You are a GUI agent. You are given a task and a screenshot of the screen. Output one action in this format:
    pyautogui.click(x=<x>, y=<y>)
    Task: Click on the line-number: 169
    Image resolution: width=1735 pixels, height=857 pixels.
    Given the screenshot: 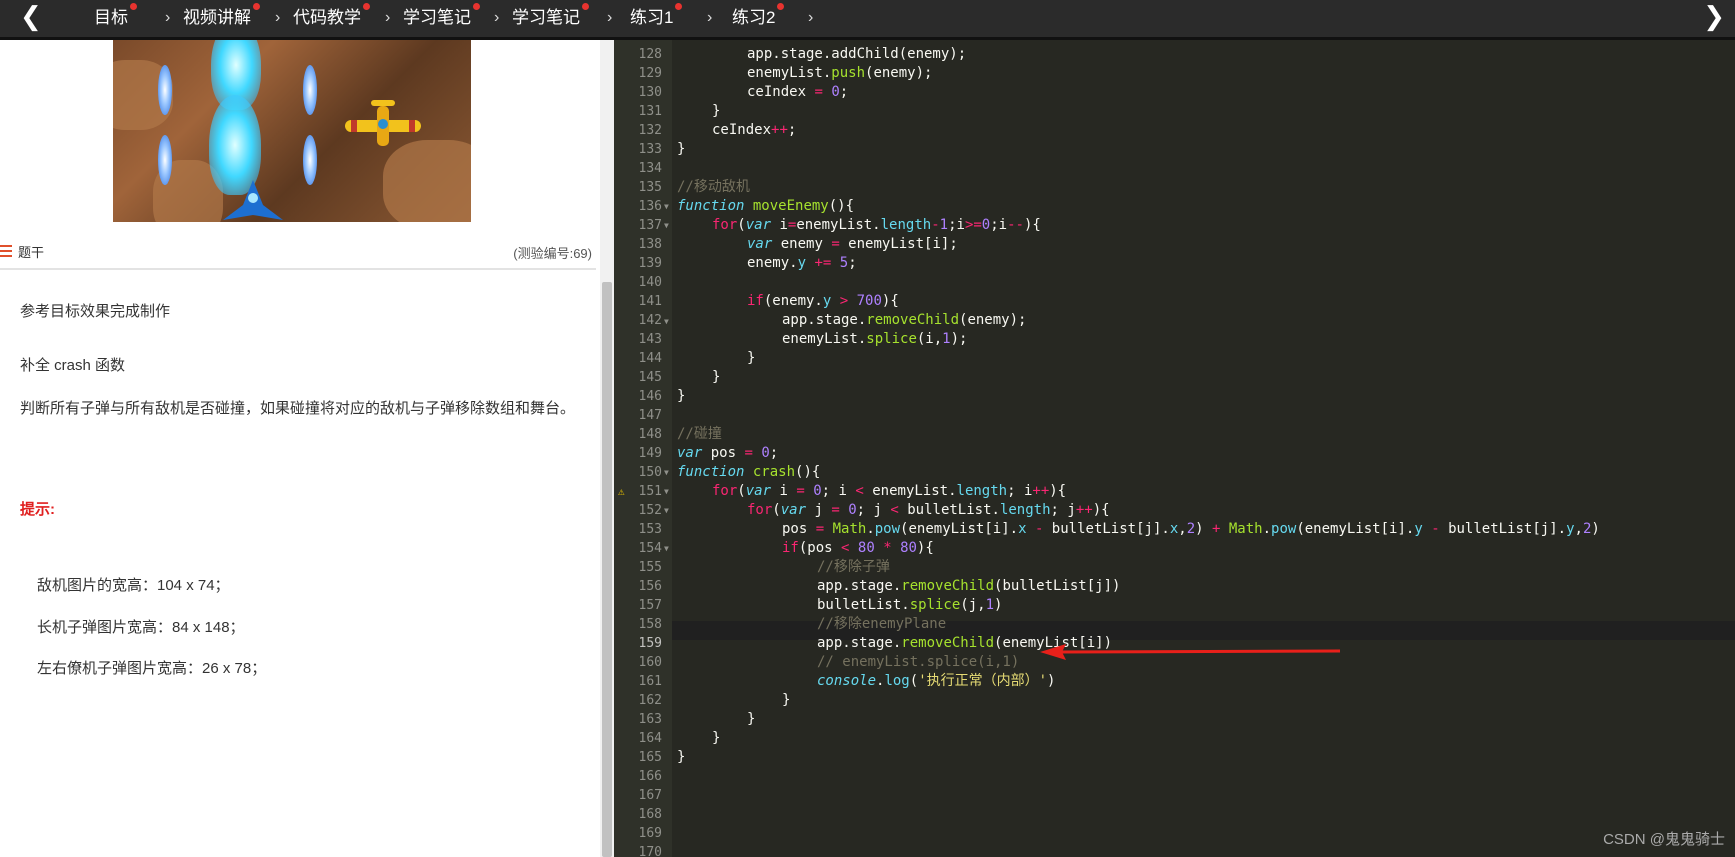 What is the action you would take?
    pyautogui.click(x=650, y=833)
    